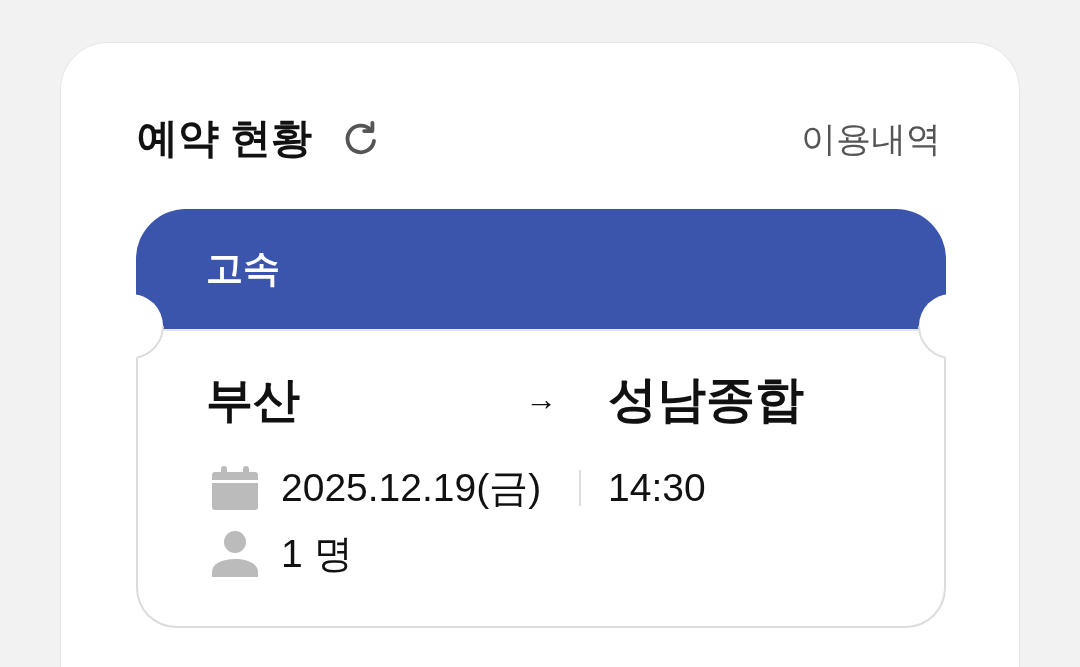  I want to click on origin-text: 부산, so click(253, 400).